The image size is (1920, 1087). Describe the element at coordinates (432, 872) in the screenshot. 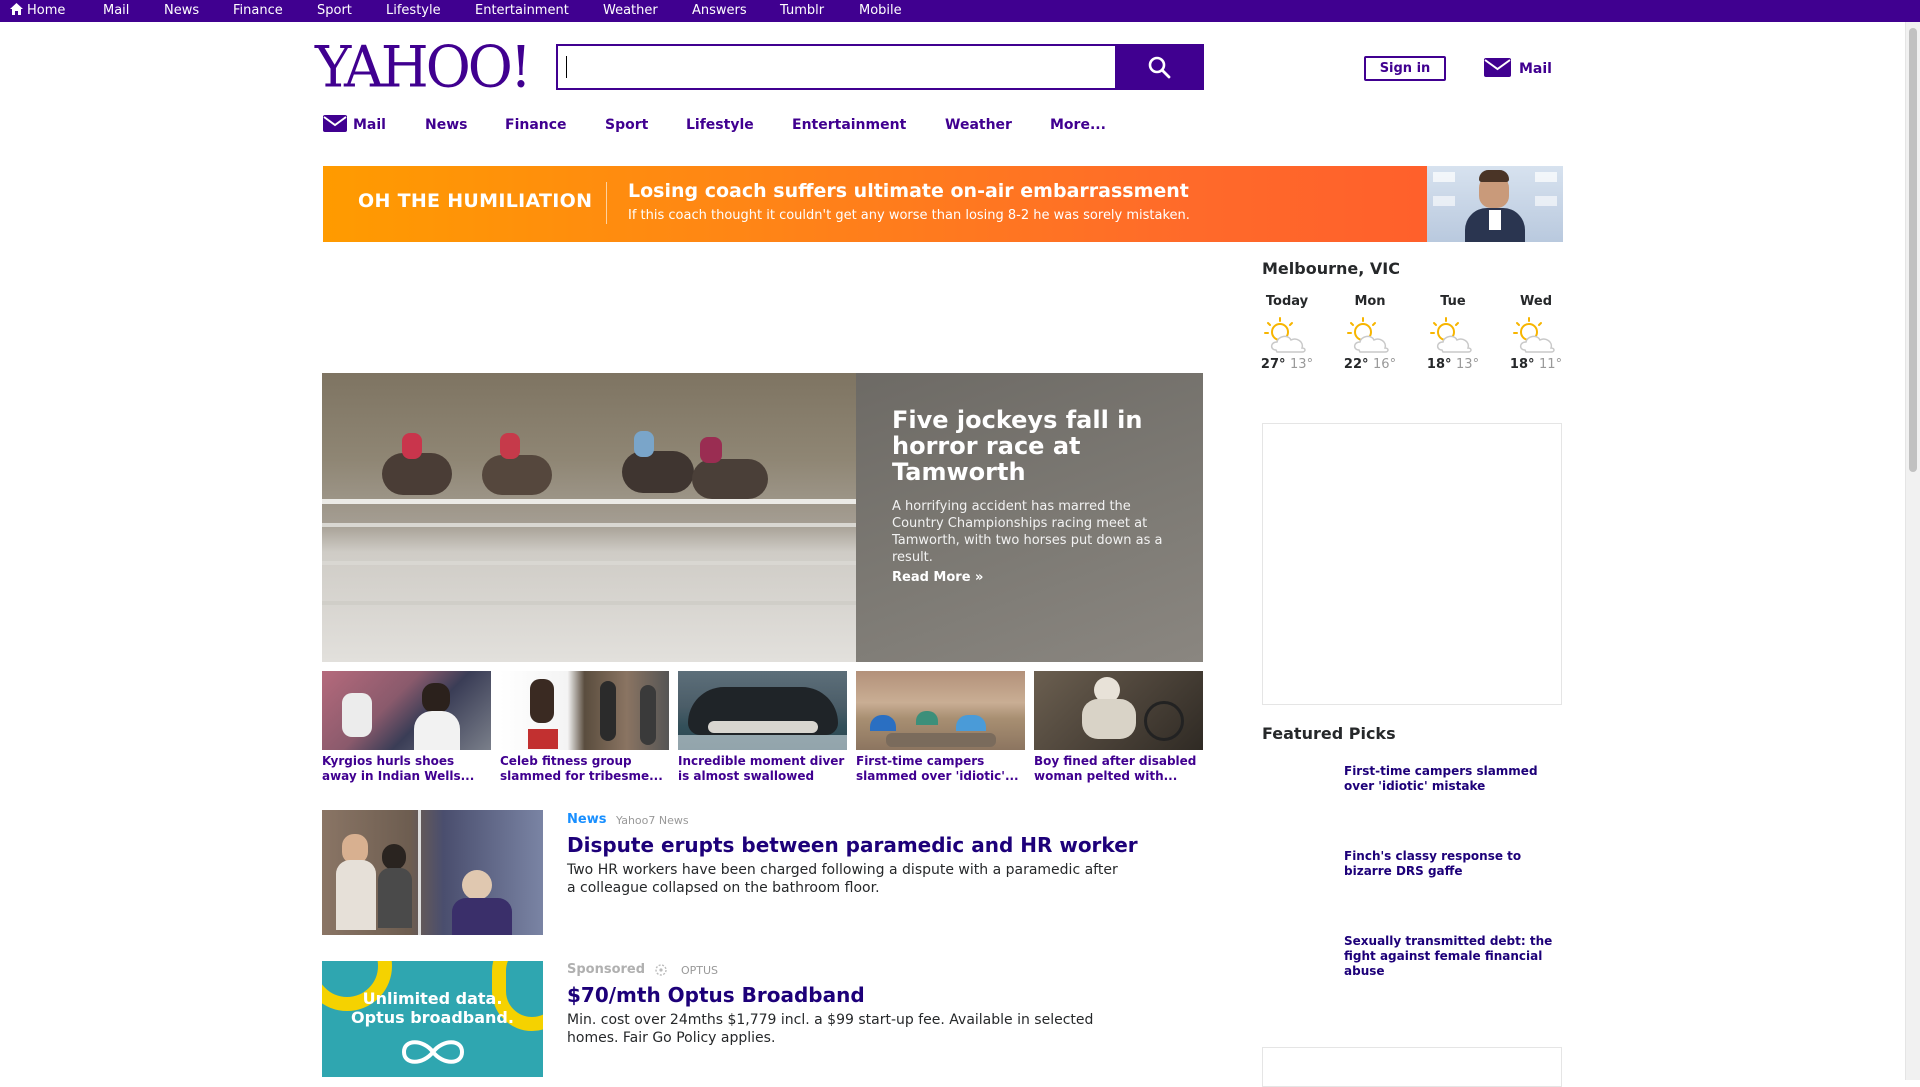

I see `story-image` at that location.